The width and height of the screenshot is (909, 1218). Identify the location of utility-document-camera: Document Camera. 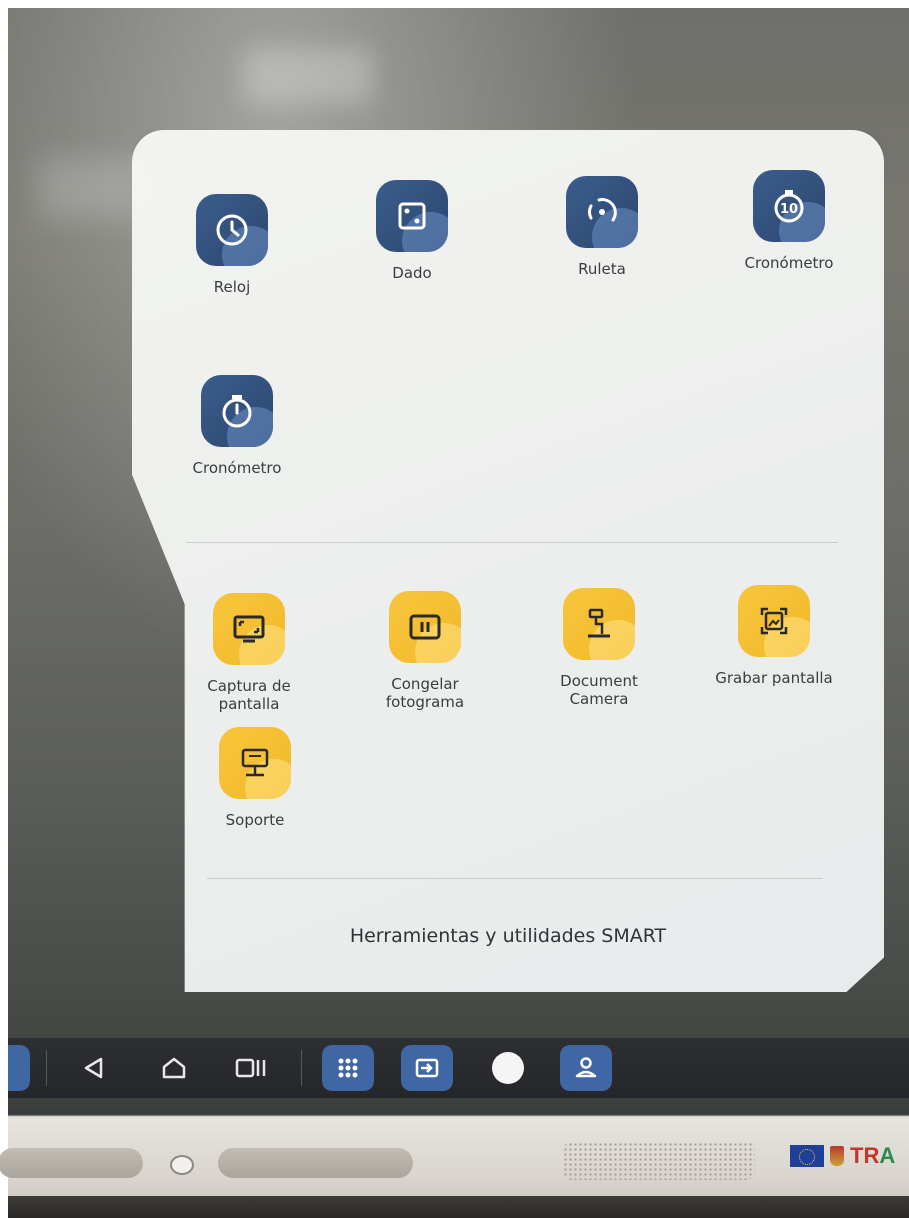
(599, 648).